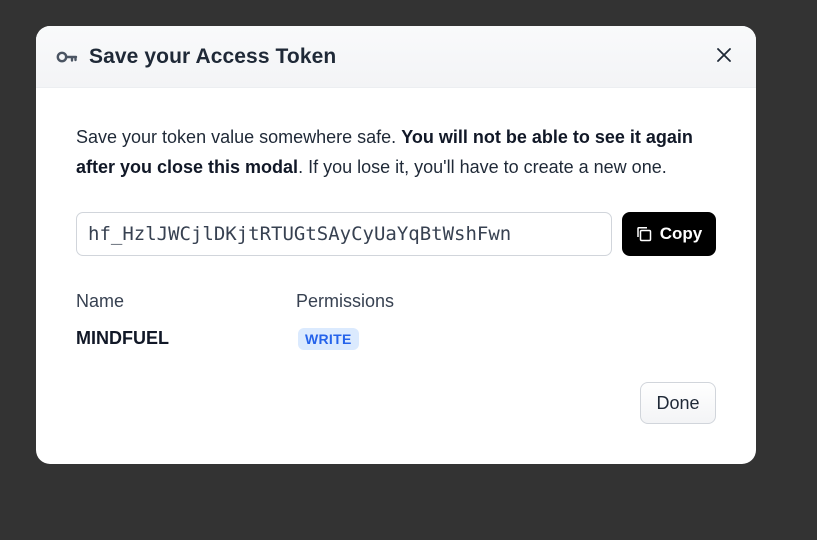 This screenshot has height=540, width=817. What do you see at coordinates (213, 56) in the screenshot?
I see `modal-title: Save your Access Token` at bounding box center [213, 56].